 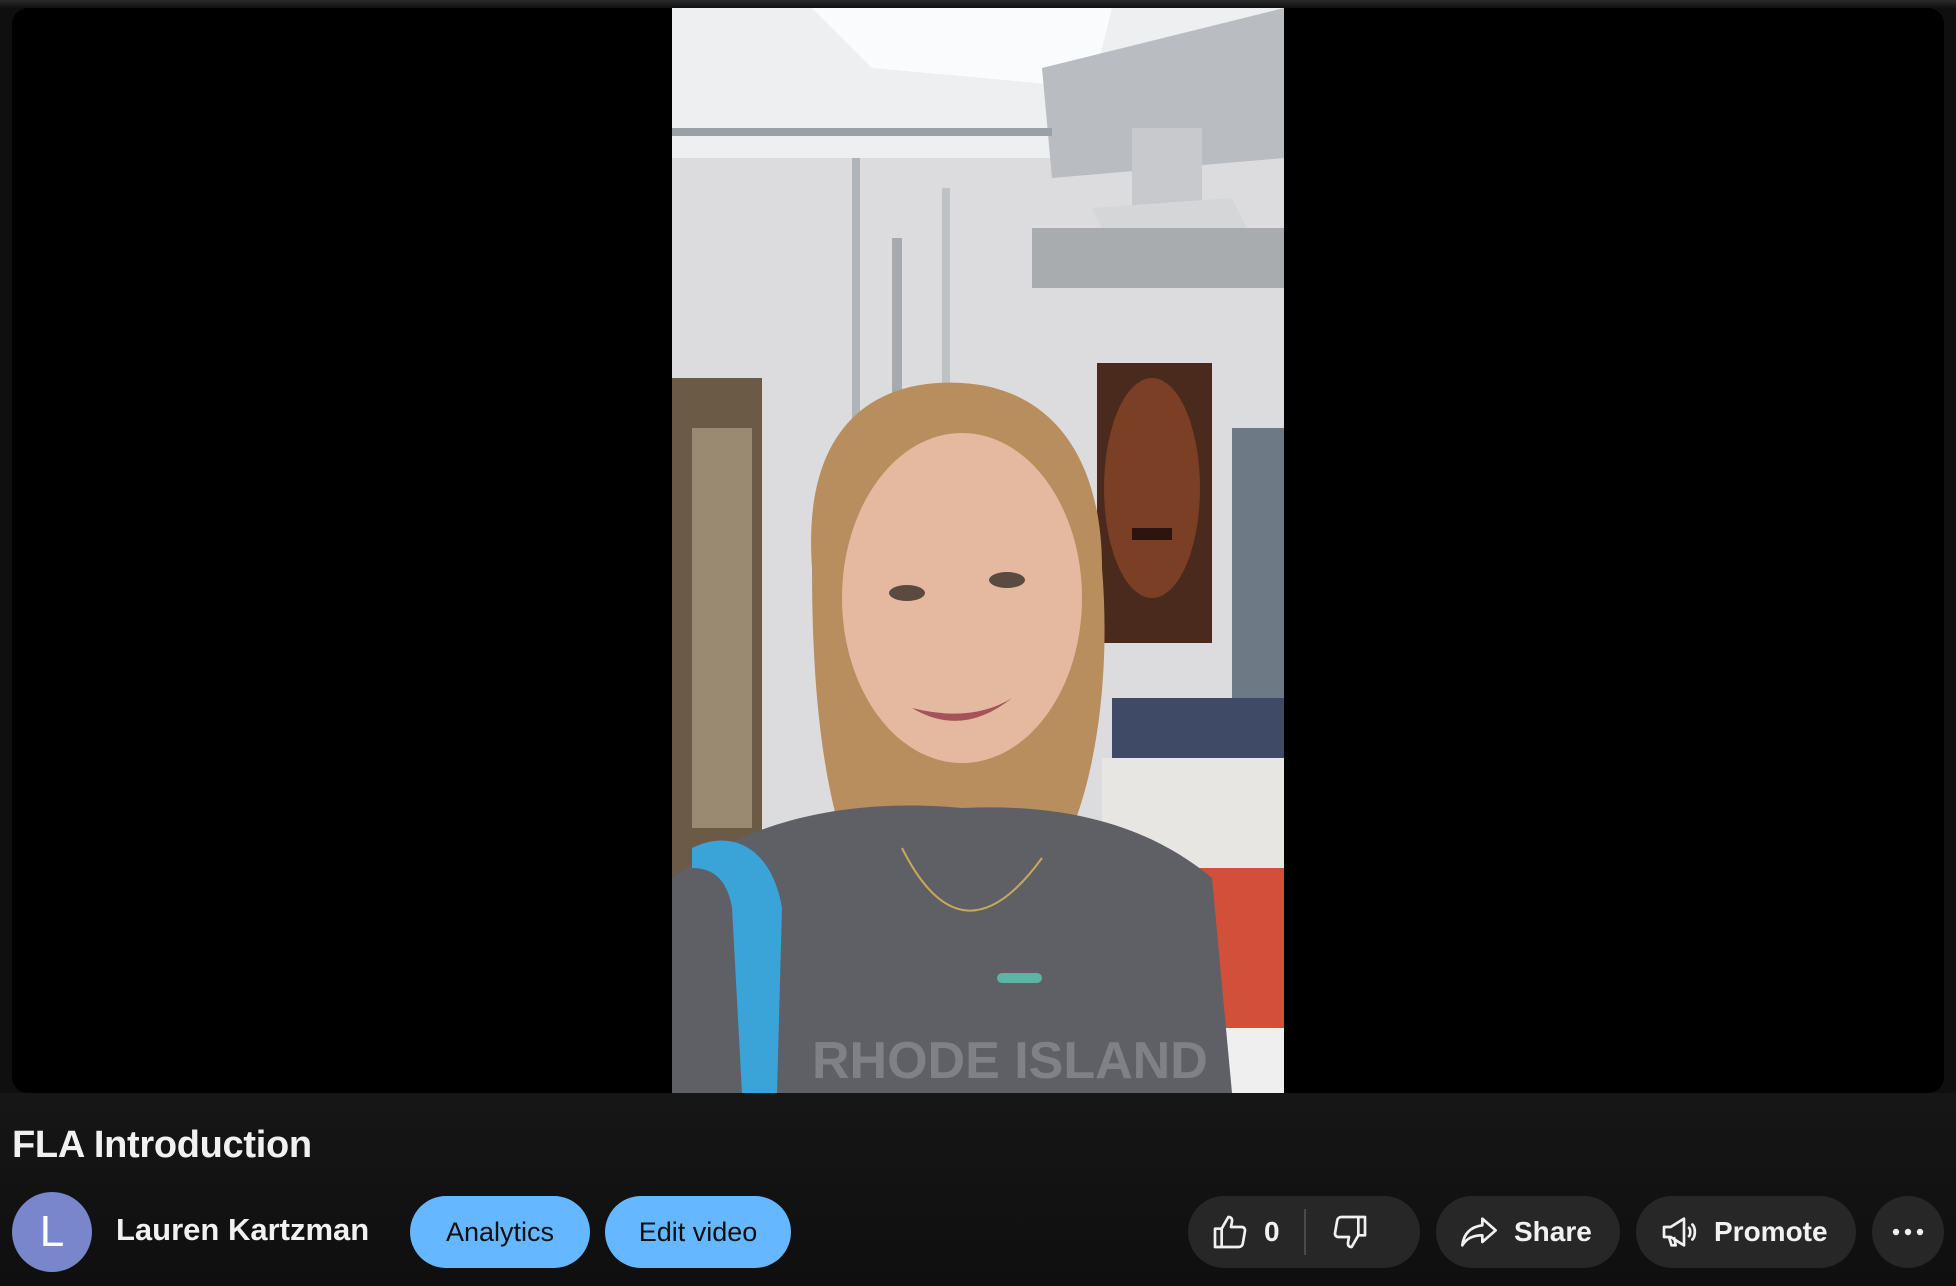 What do you see at coordinates (1350, 1232) in the screenshot?
I see `thumbs-down-icon` at bounding box center [1350, 1232].